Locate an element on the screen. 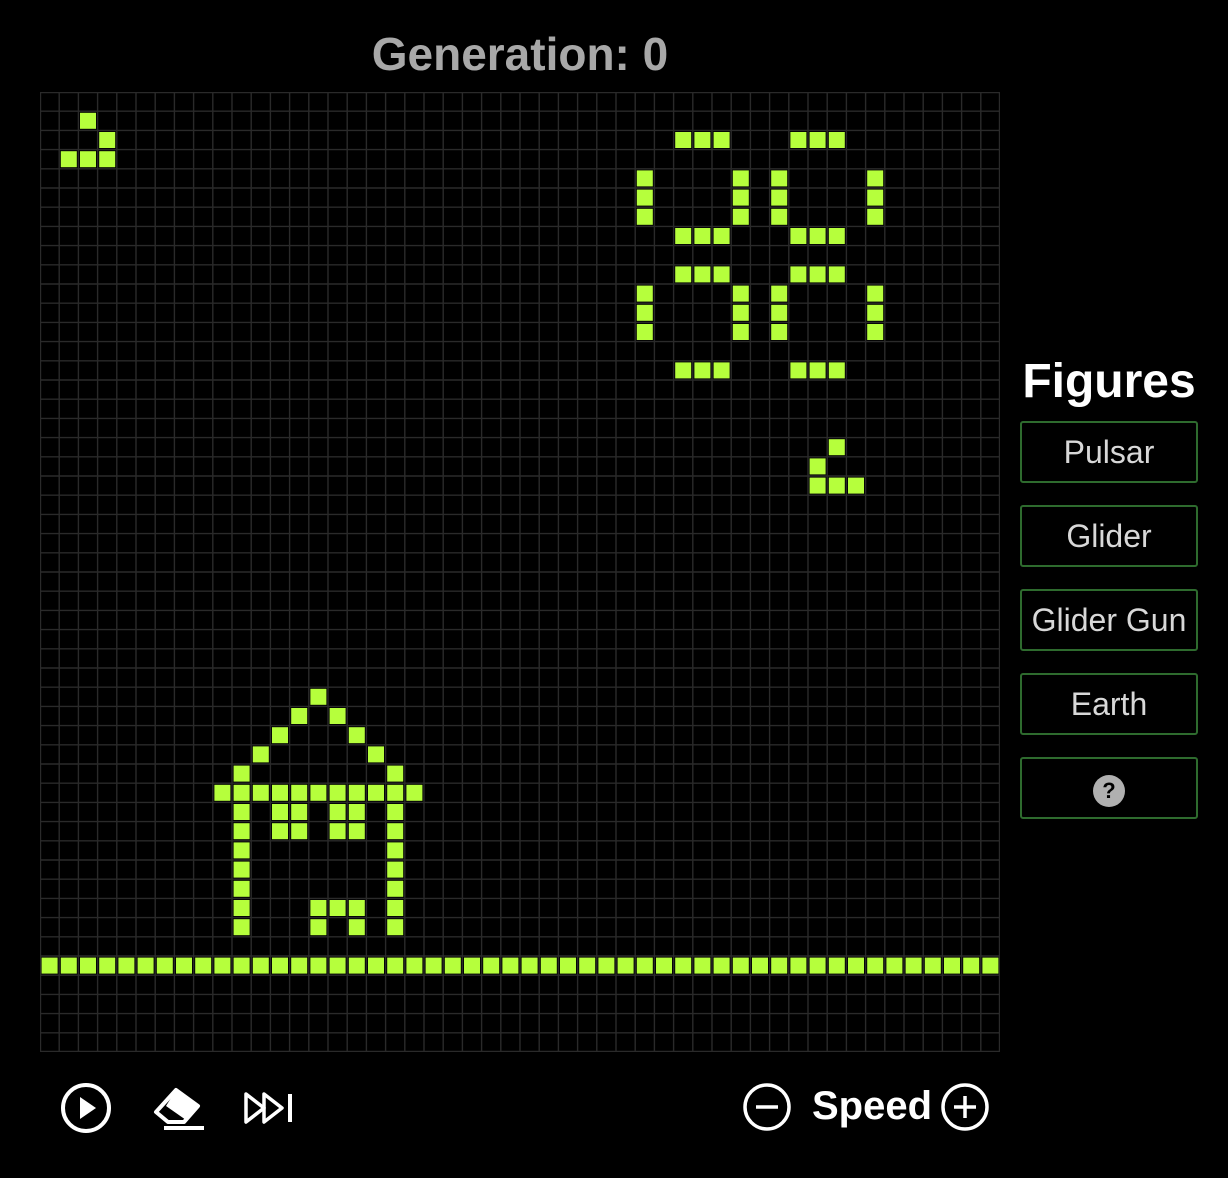 This screenshot has width=1228, height=1178. glider-gun-button: Glider Gun is located at coordinates (1109, 620).